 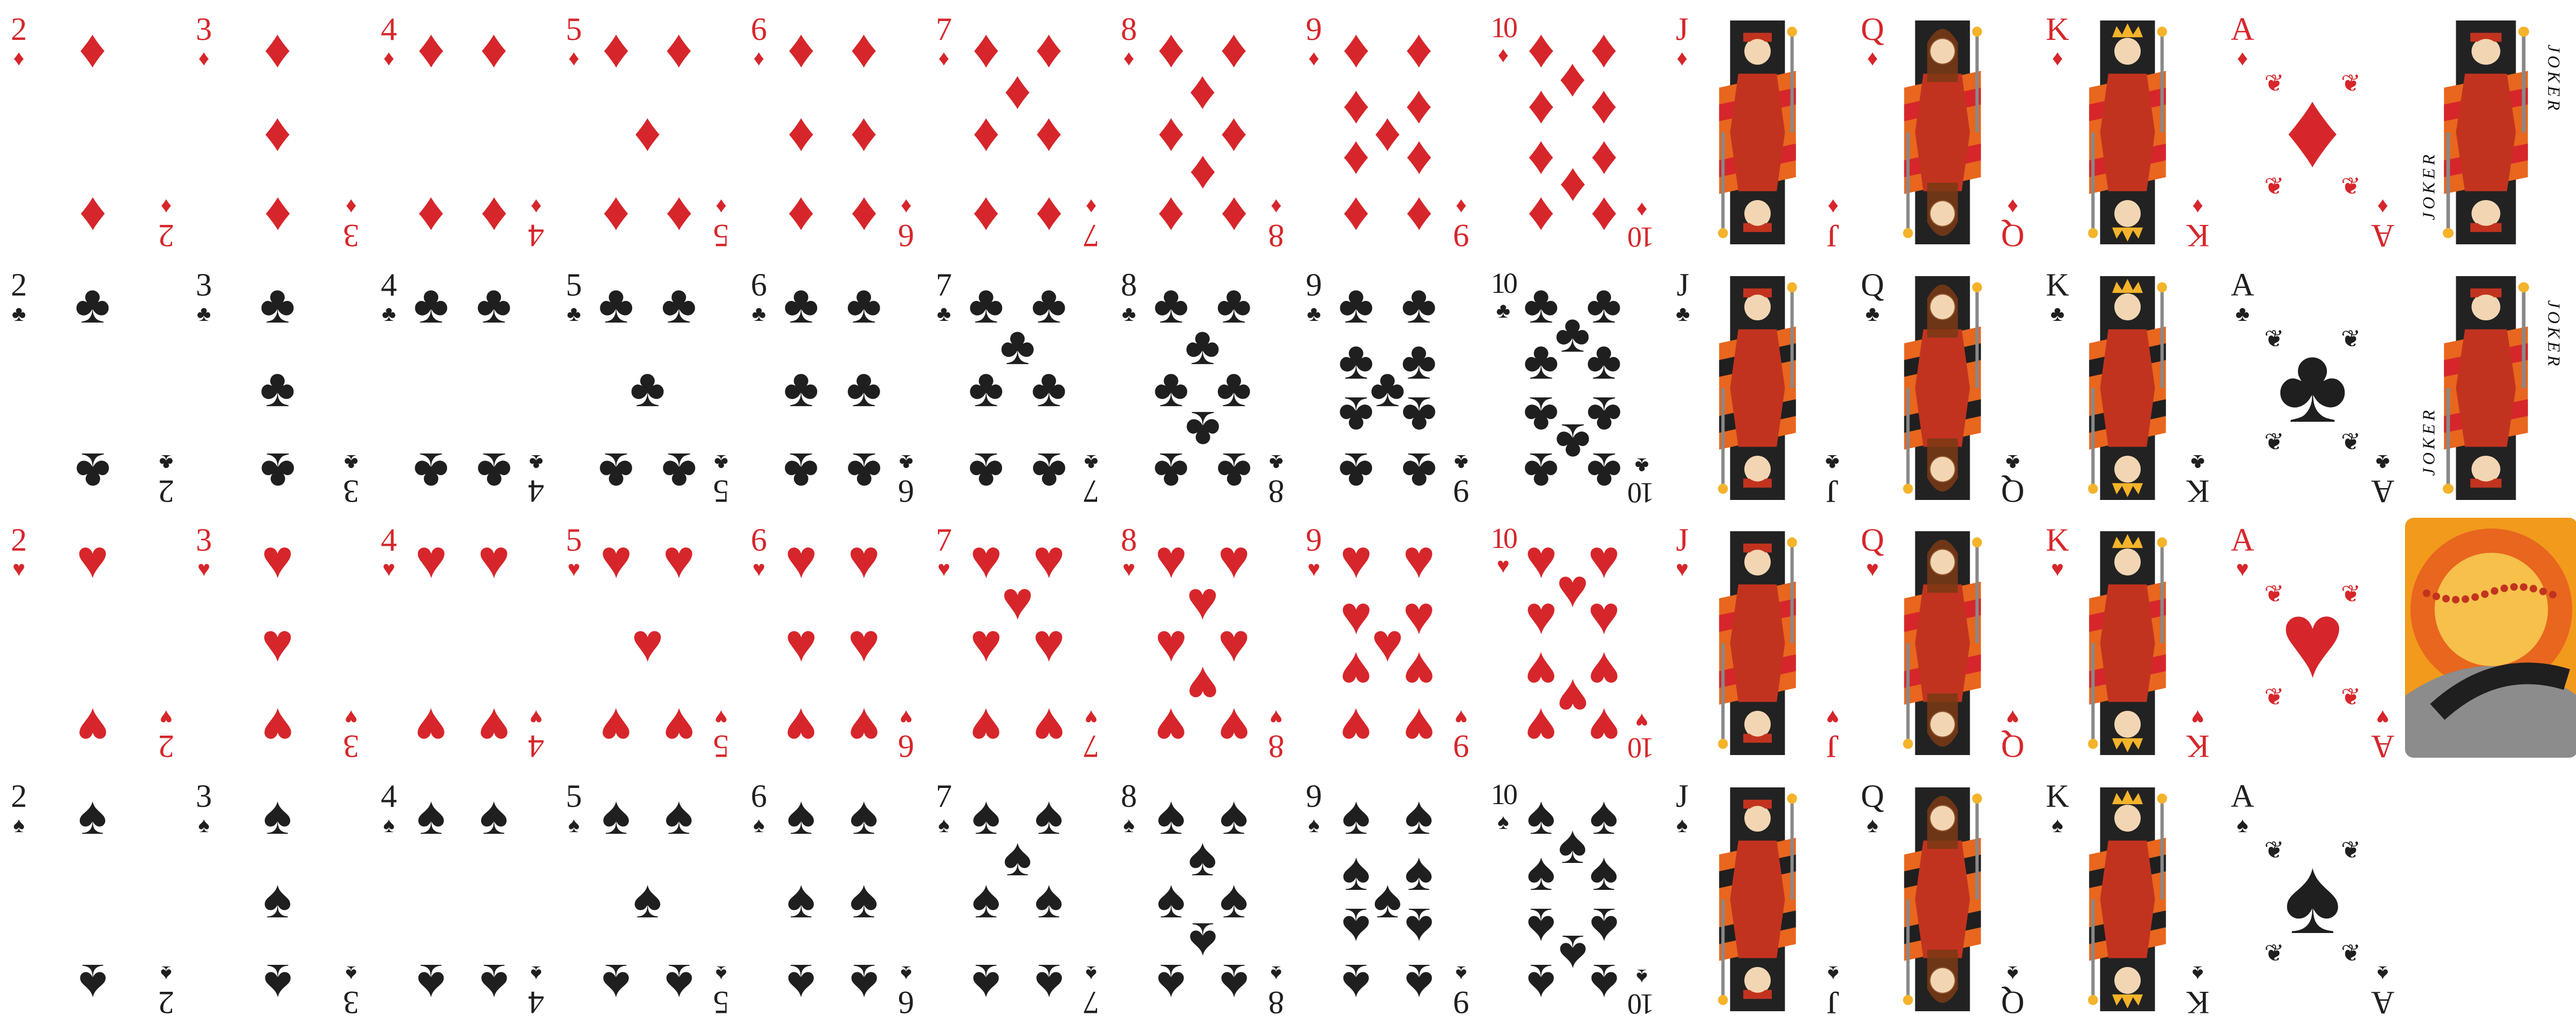 I want to click on card-q-of-hearts: Q ♥ Q ♥, so click(x=1942, y=643).